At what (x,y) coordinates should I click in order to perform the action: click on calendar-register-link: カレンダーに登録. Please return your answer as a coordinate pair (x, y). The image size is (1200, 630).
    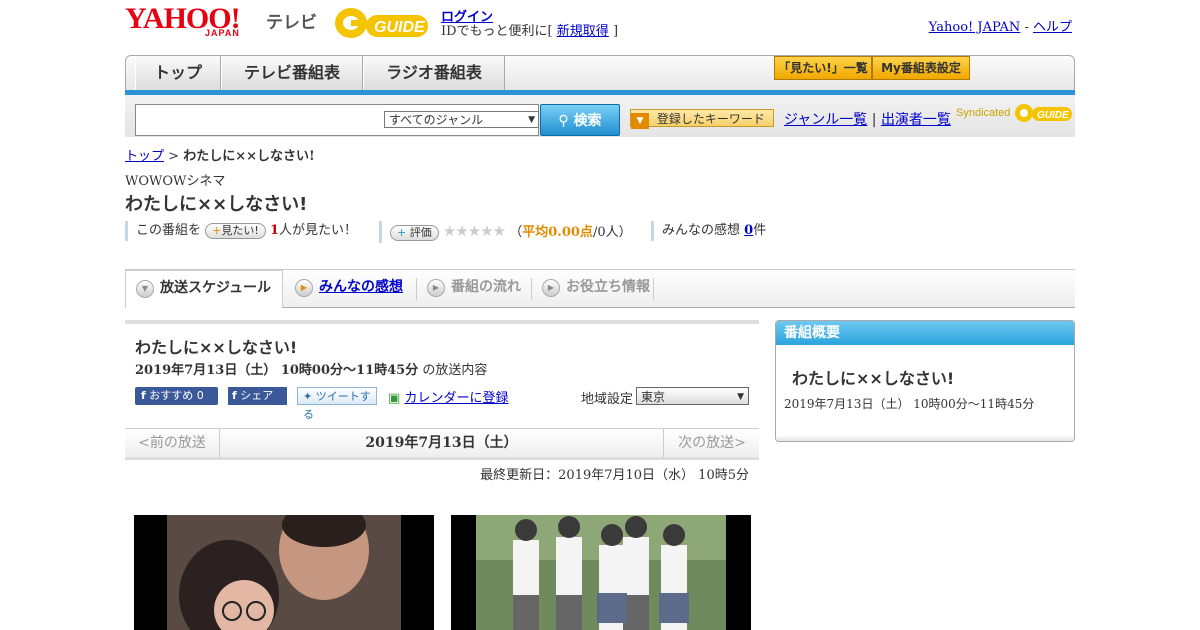
    Looking at the image, I should click on (456, 398).